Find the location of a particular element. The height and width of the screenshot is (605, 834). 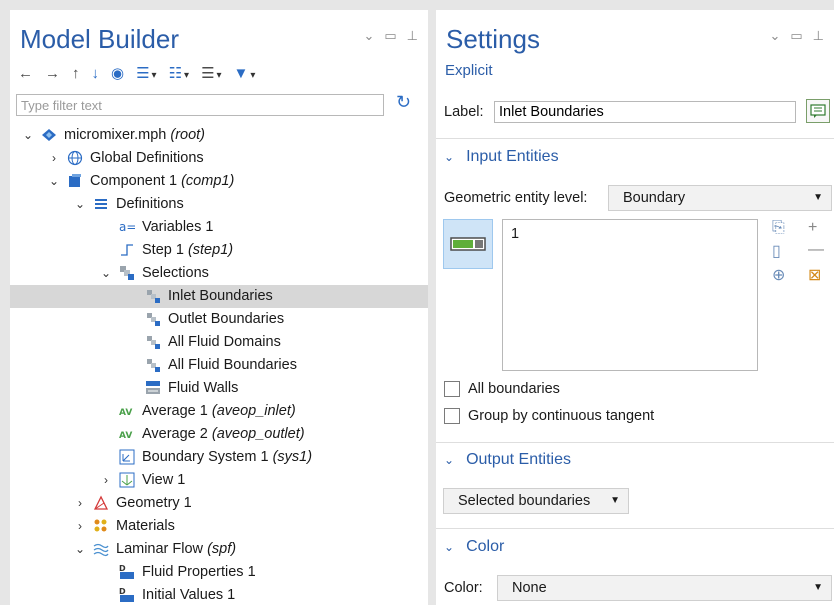

root-diamond-icon is located at coordinates (49, 135).